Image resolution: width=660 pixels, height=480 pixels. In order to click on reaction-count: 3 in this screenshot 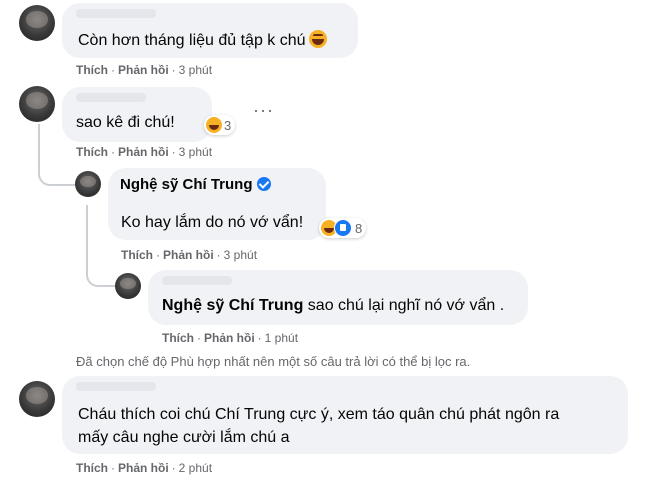, I will do `click(220, 125)`.